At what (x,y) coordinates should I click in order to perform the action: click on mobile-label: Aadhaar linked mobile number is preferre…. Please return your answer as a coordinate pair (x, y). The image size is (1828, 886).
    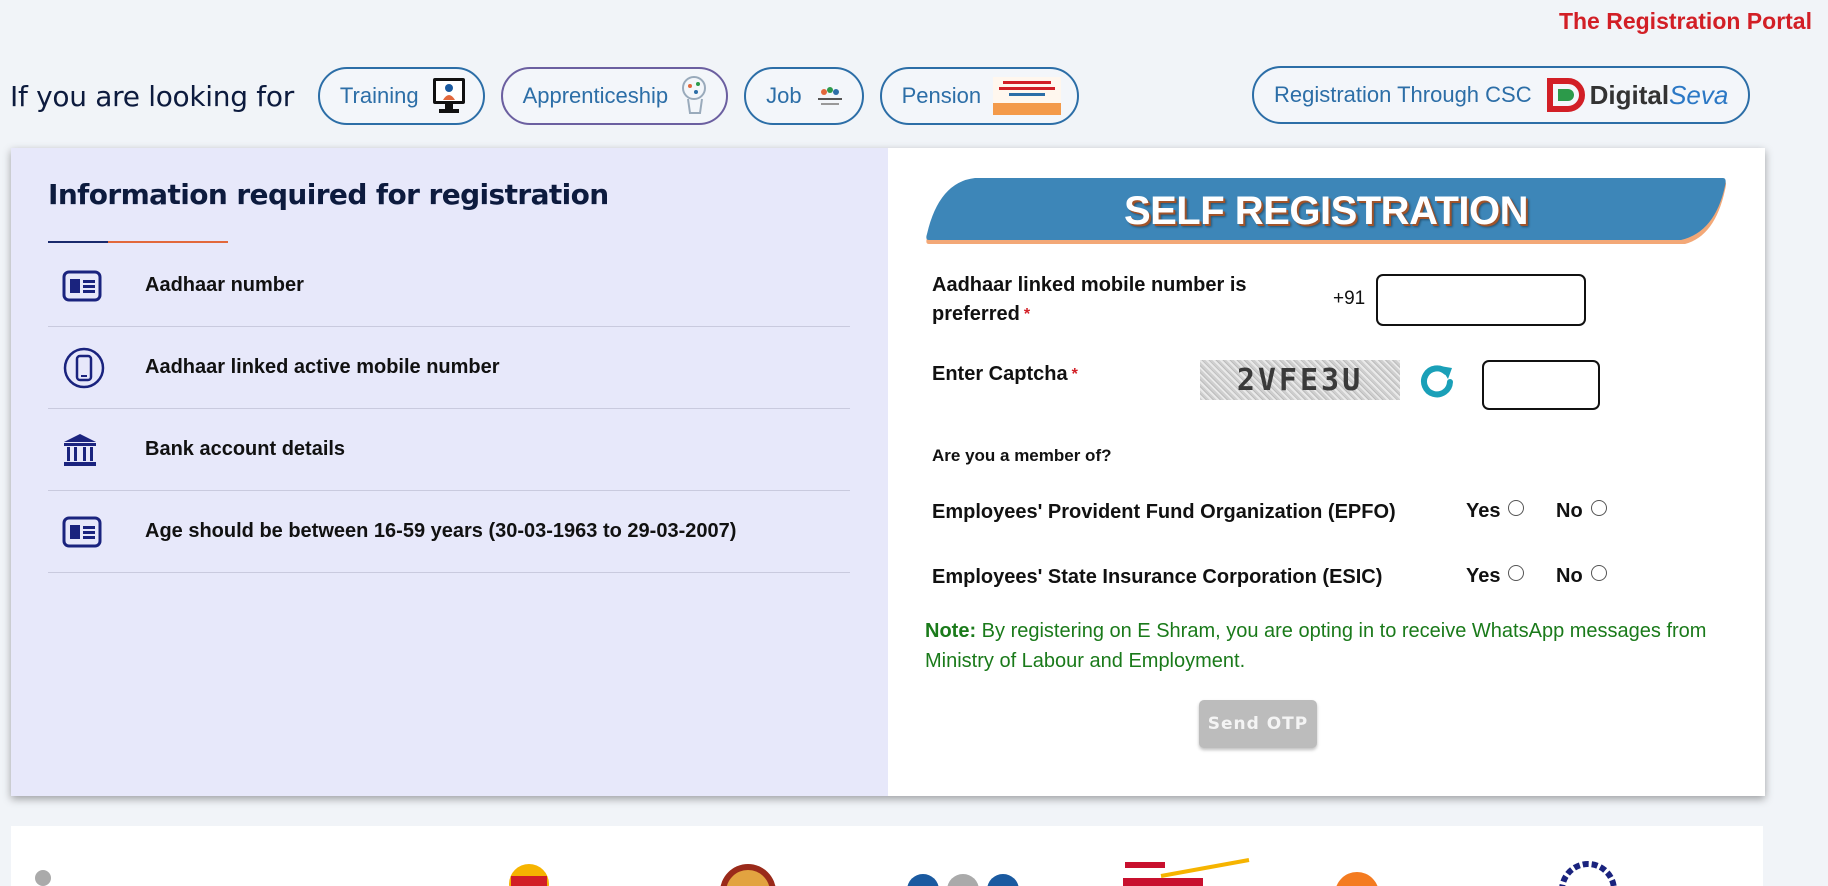
    Looking at the image, I should click on (1089, 300).